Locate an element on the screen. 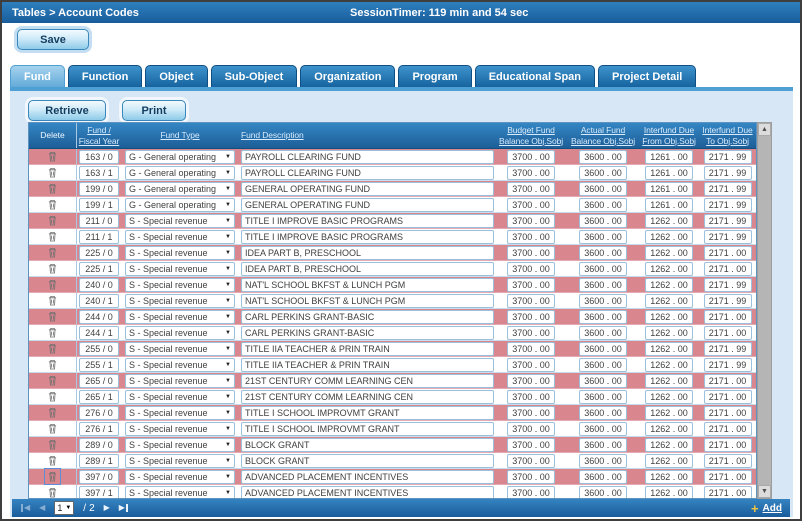 This screenshot has width=802, height=521. tab-educational-span: Educational Span is located at coordinates (535, 76).